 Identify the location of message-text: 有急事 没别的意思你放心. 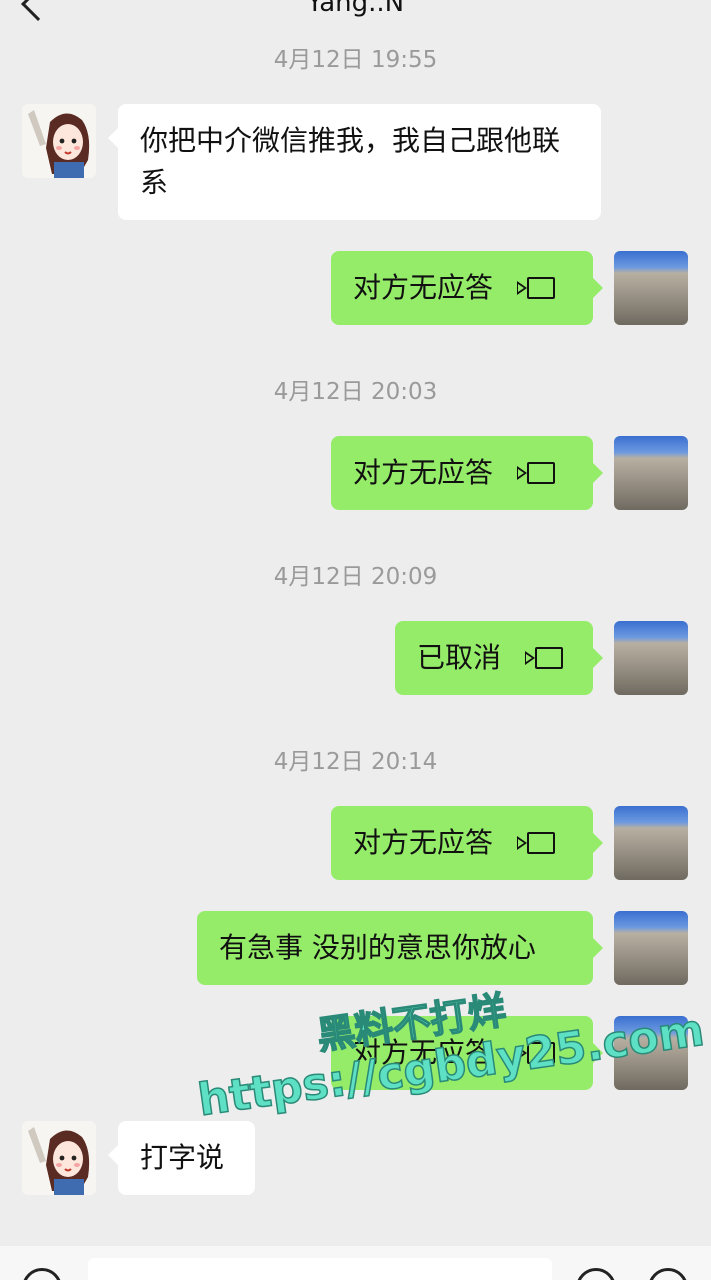
(377, 947).